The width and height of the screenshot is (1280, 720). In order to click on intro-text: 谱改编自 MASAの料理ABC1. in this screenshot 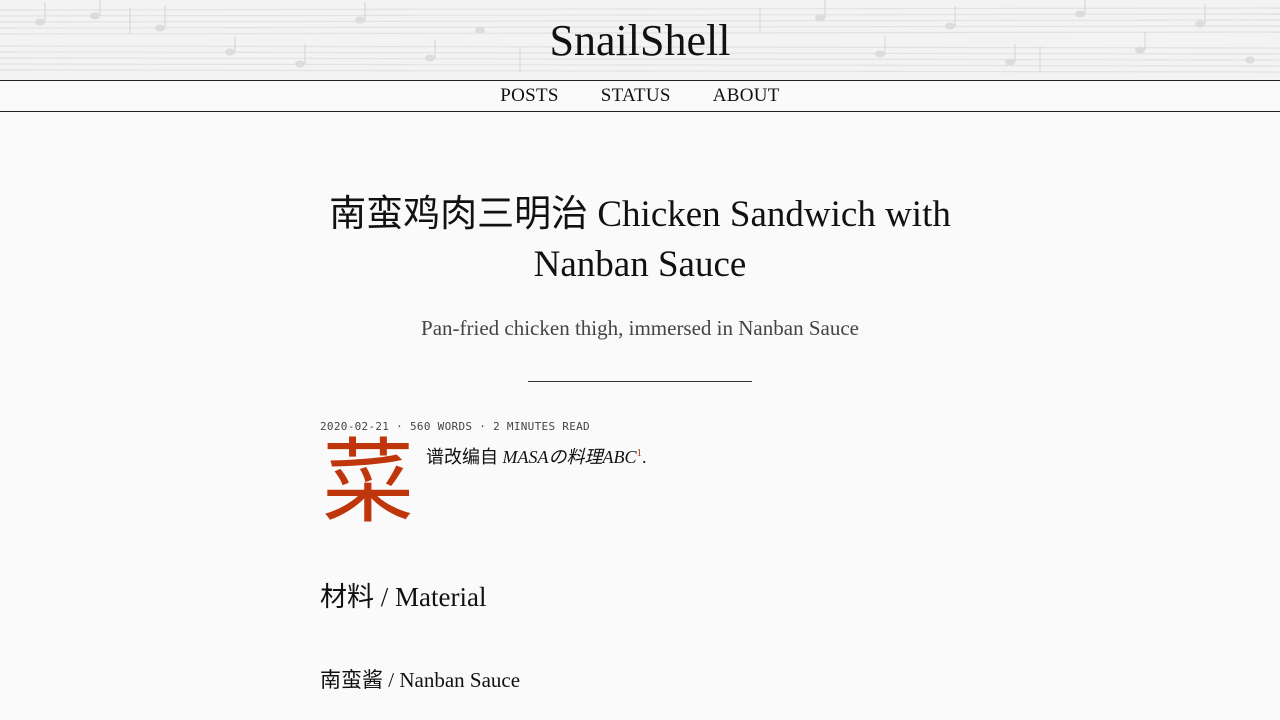, I will do `click(536, 456)`.